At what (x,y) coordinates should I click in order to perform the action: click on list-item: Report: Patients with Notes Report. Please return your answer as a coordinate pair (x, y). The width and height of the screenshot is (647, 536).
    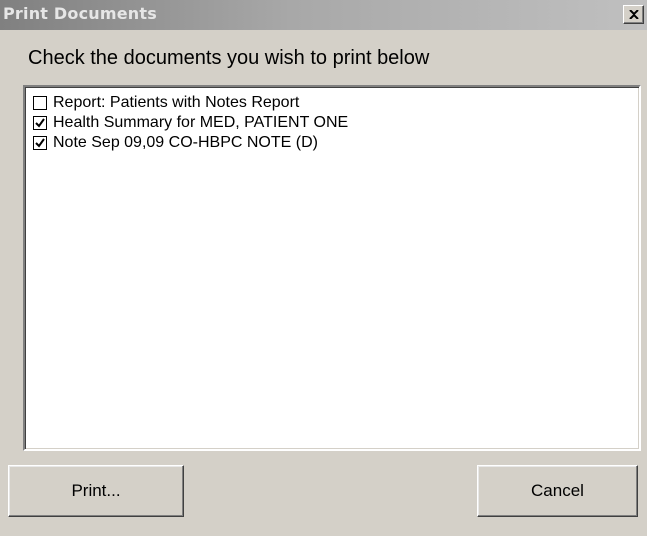
    Looking at the image, I should click on (166, 103).